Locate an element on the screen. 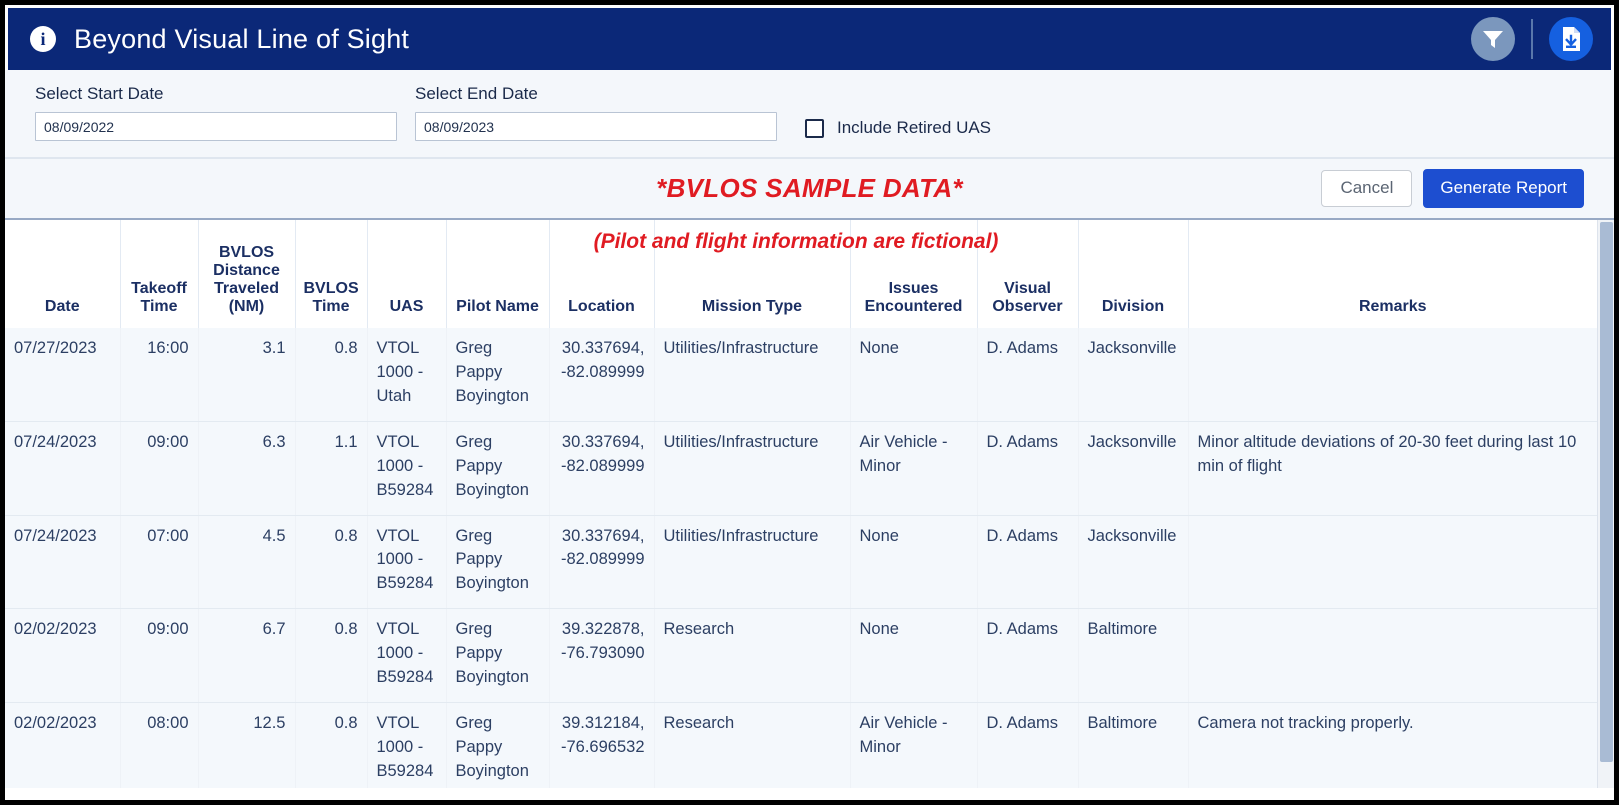 The width and height of the screenshot is (1619, 805). column-header-visual-observer: Visual Observer is located at coordinates (1028, 274).